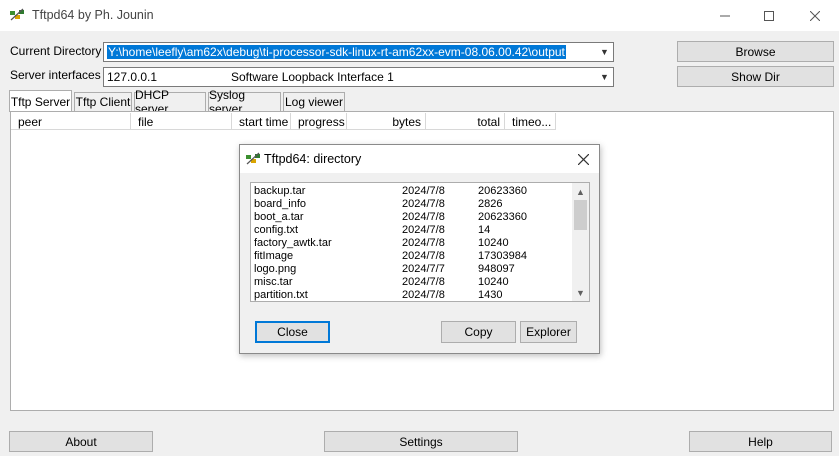 This screenshot has height=456, width=839. I want to click on list-item: factory_awtk.tar 2024/7/8 10240, so click(414, 243).